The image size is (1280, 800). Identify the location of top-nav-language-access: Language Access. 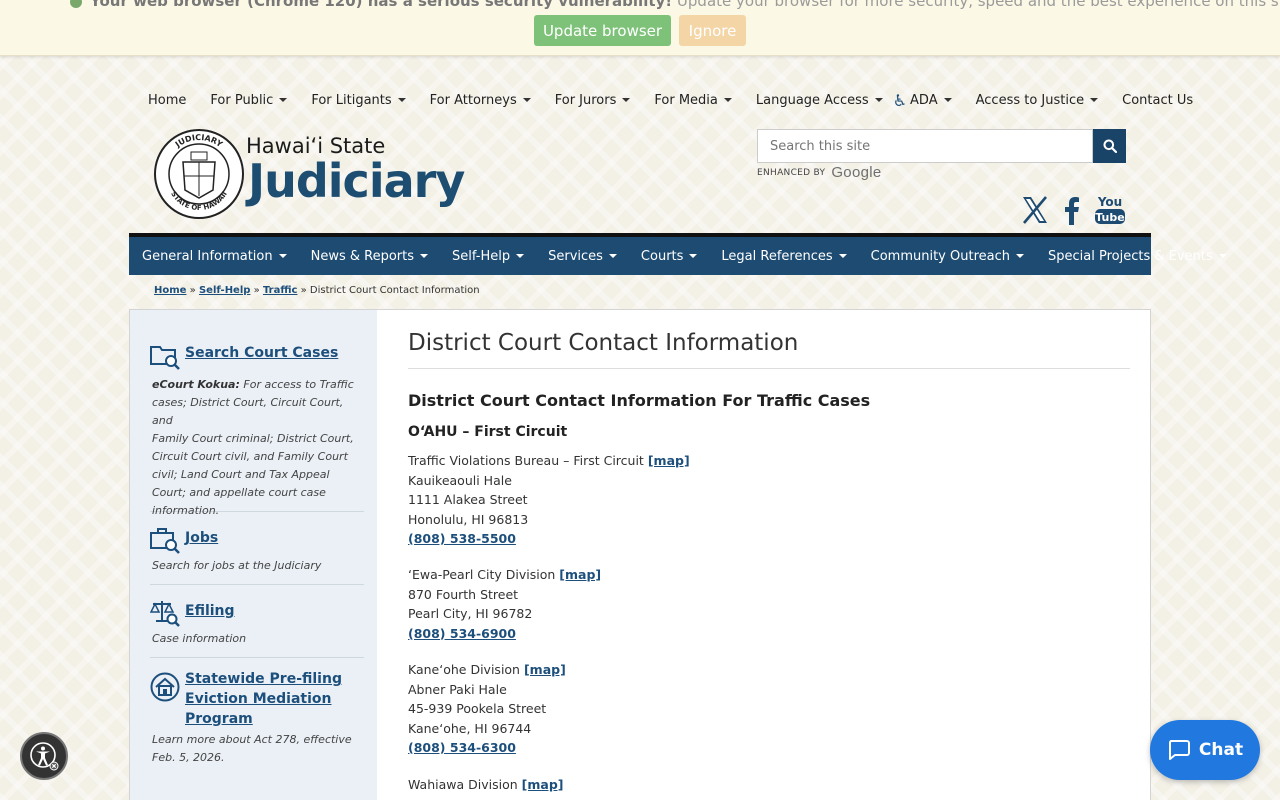
(819, 100).